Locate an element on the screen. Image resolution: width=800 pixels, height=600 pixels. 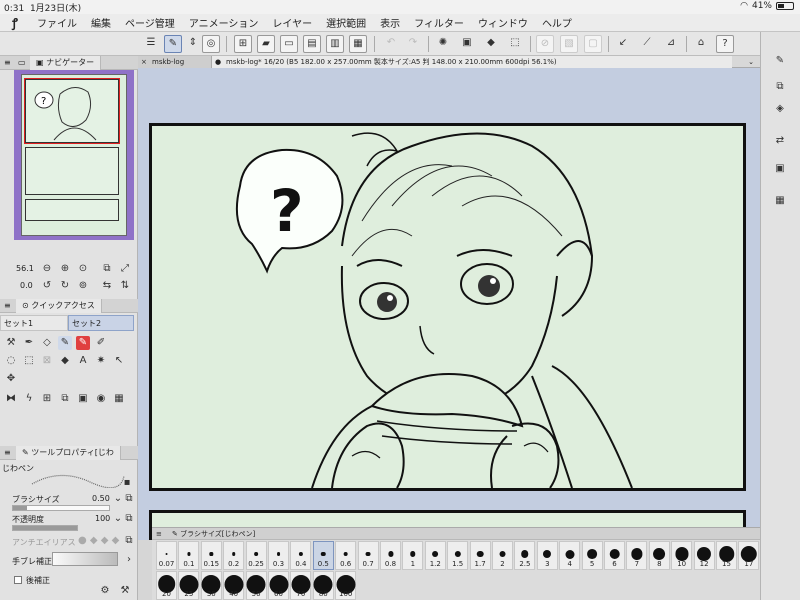
loading-spinner-icon: ✺ is located at coordinates (443, 44).